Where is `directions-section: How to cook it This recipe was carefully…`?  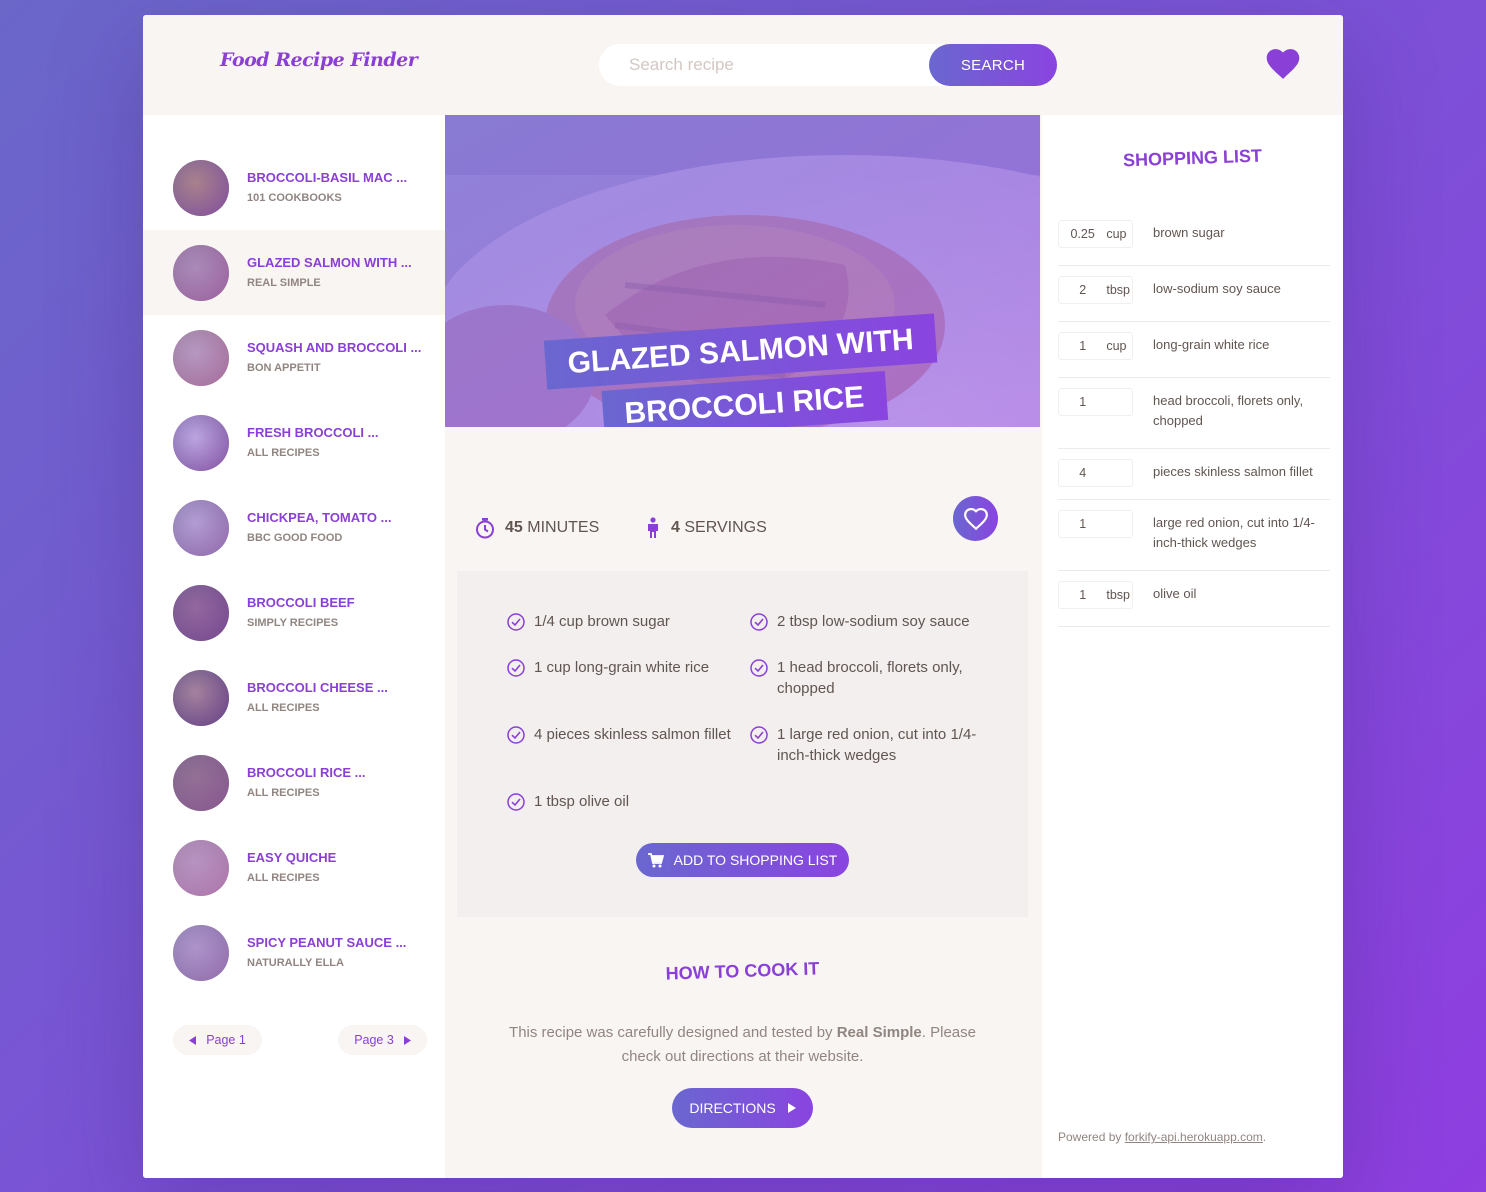
directions-section: How to cook it This recipe was carefully… is located at coordinates (742, 1047).